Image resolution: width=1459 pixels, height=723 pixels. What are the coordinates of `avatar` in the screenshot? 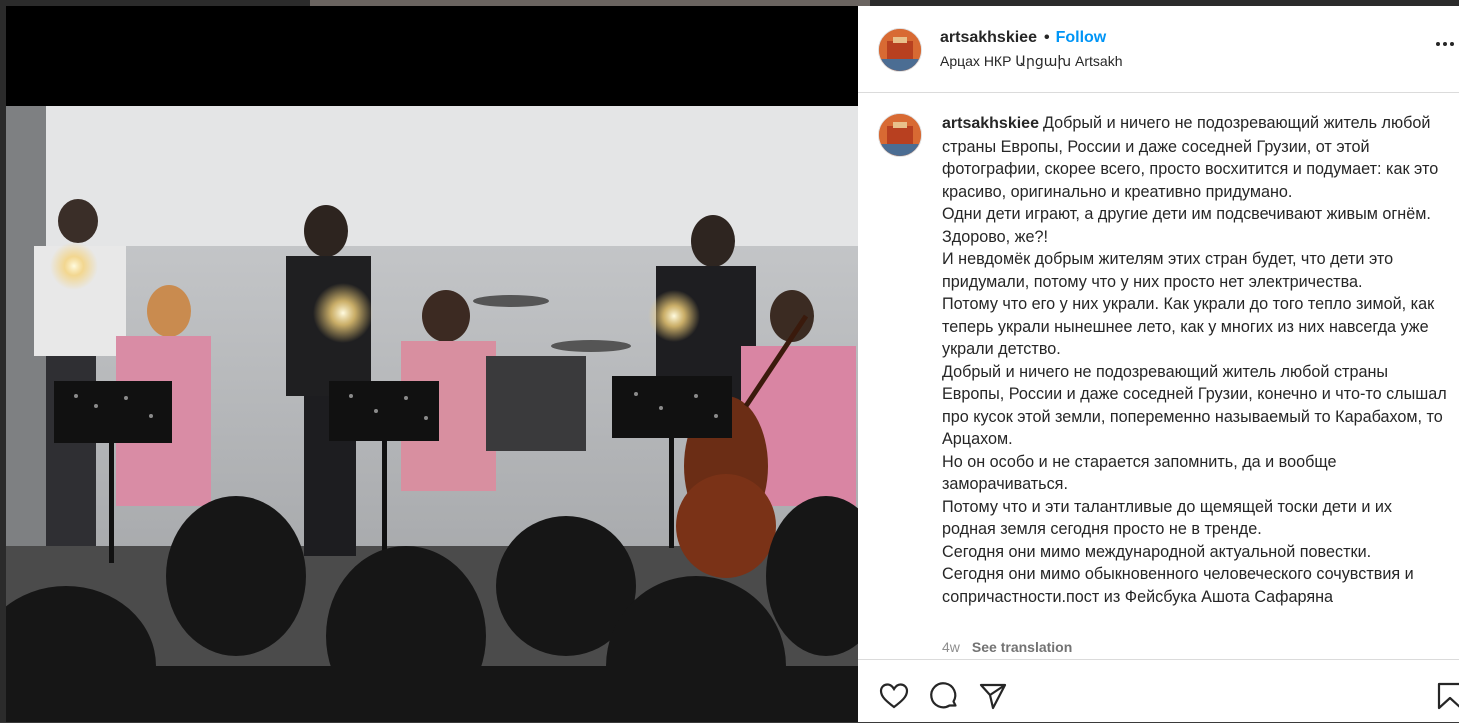 It's located at (900, 50).